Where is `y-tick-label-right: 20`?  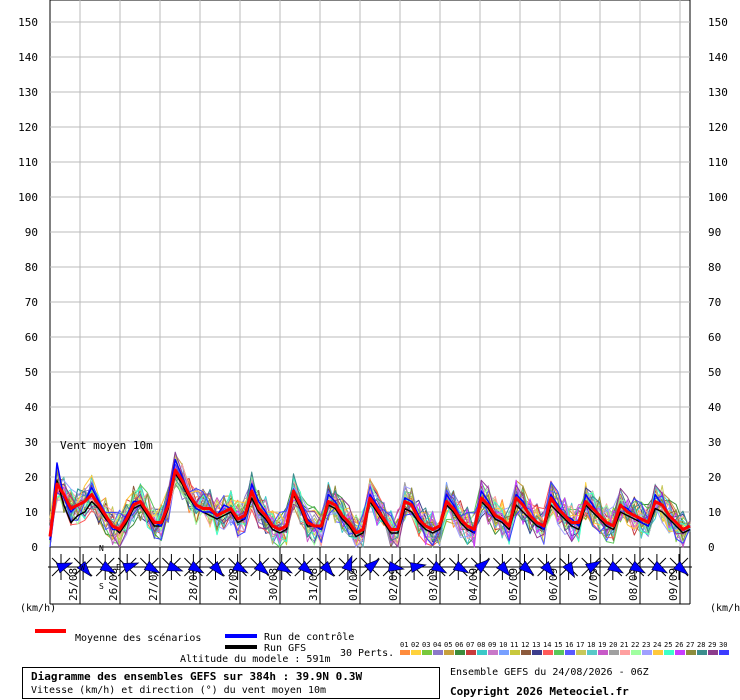 y-tick-label-right: 20 is located at coordinates (714, 477).